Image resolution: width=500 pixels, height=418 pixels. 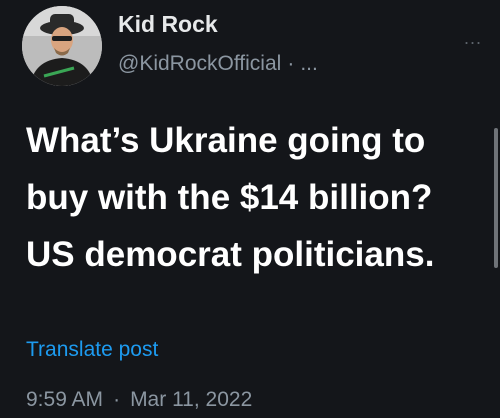 What do you see at coordinates (92, 350) in the screenshot?
I see `translate-post-link: Translate post` at bounding box center [92, 350].